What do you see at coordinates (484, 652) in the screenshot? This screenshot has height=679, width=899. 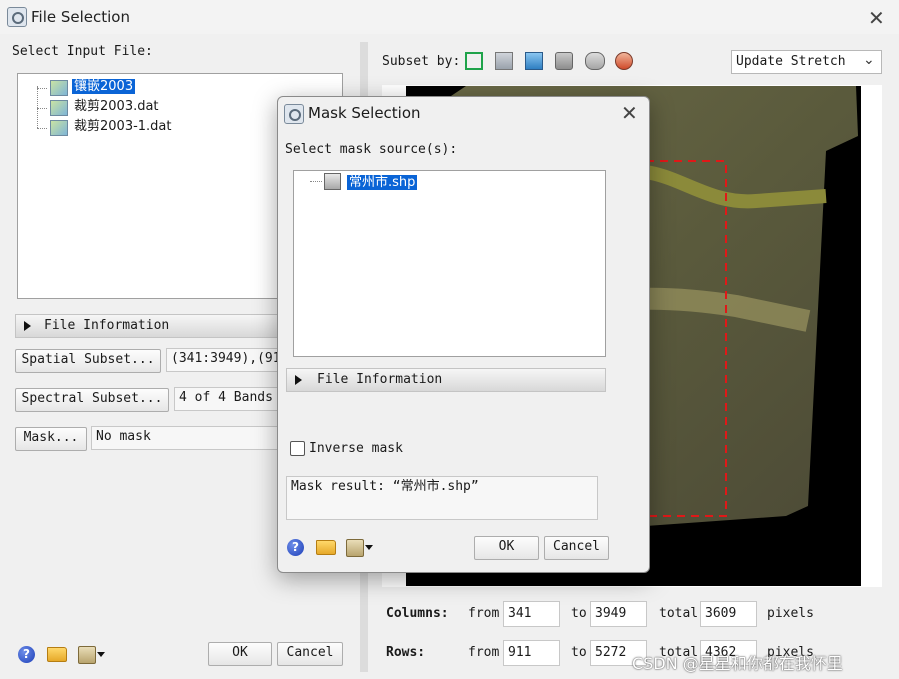 I see `rows-from-label: from` at bounding box center [484, 652].